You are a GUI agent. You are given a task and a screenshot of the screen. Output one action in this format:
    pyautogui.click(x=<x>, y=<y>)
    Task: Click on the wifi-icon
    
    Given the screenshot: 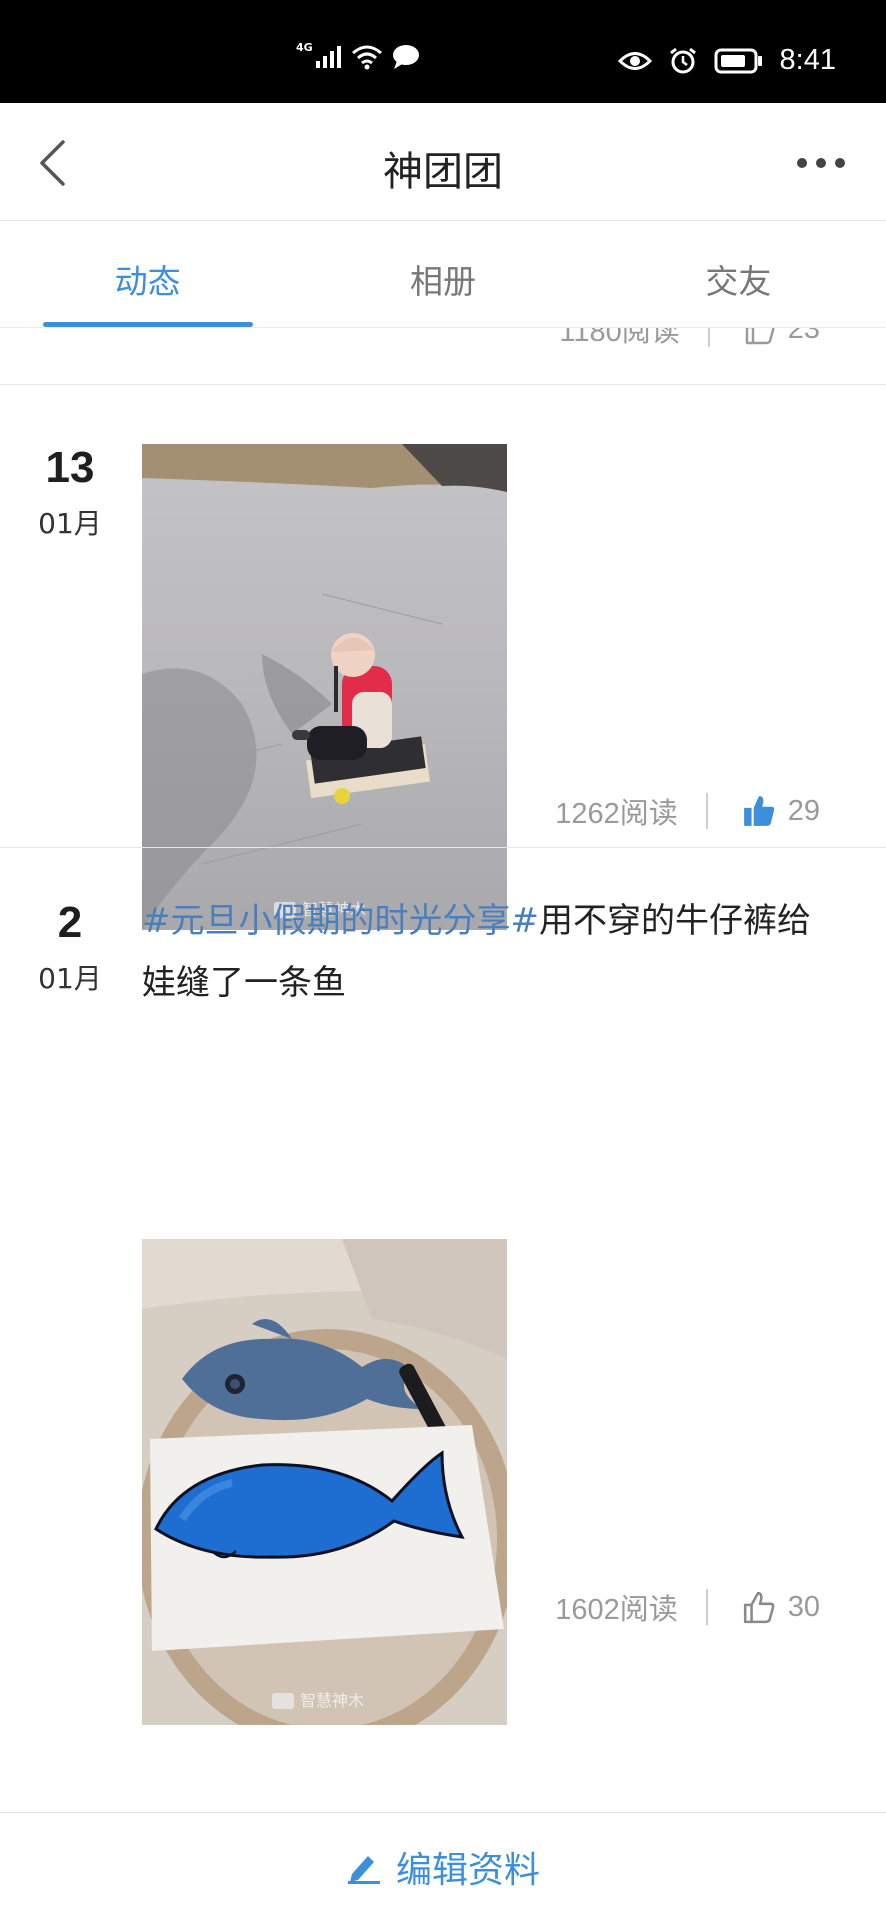 What is the action you would take?
    pyautogui.click(x=366, y=57)
    